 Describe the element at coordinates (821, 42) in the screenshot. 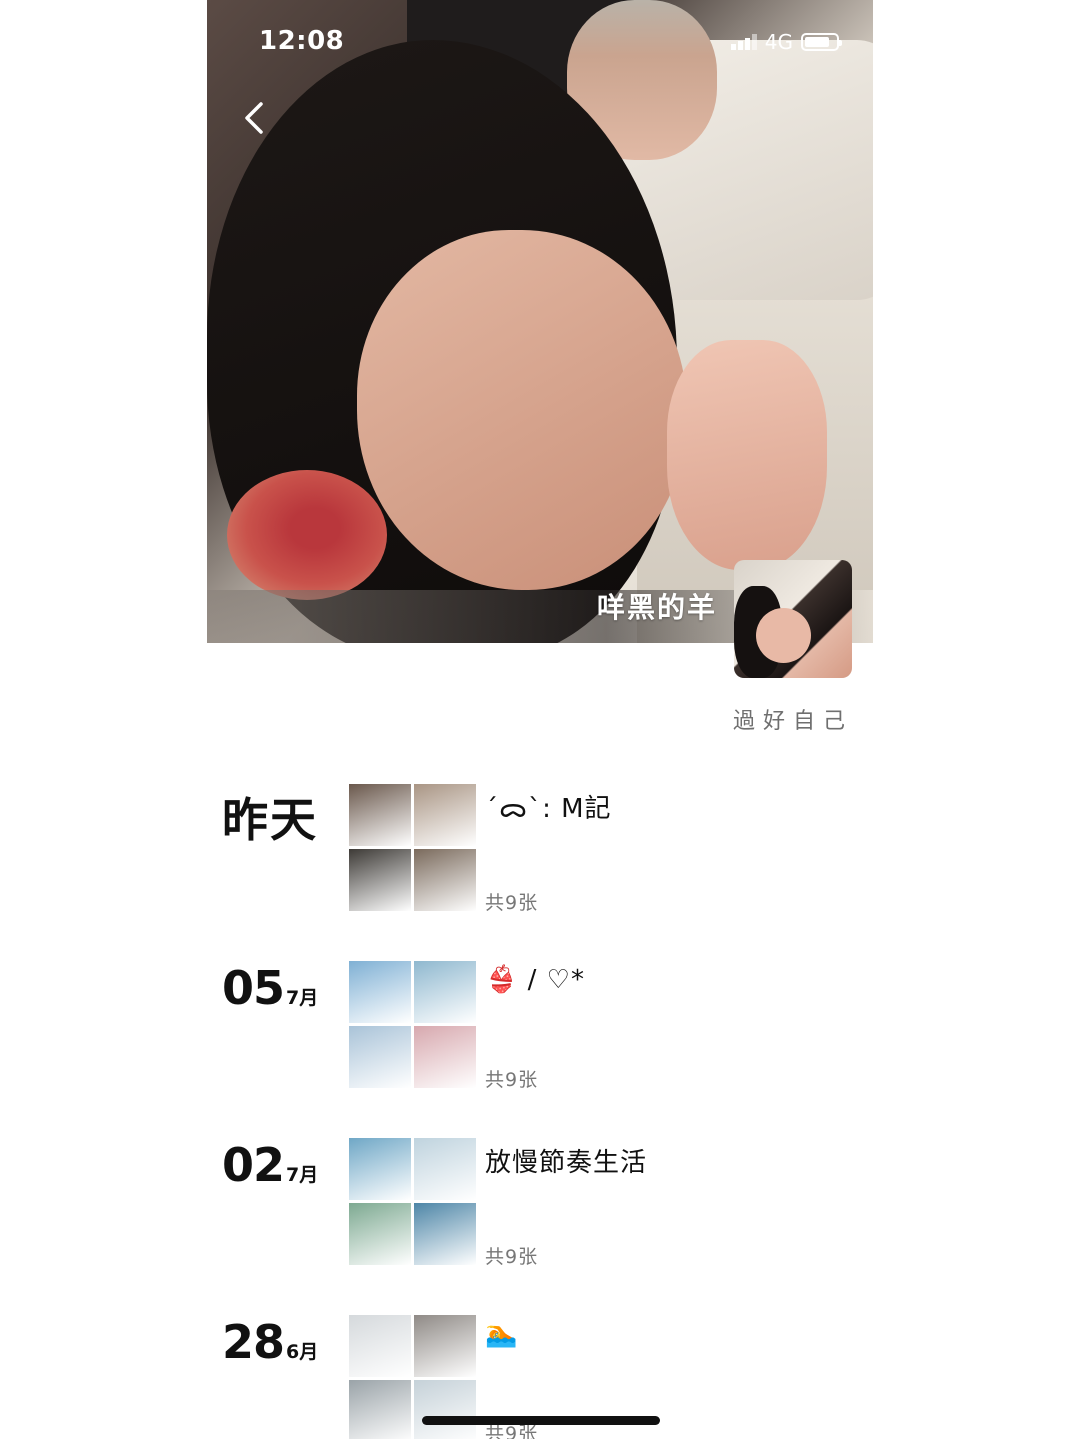

I see `battery-icon` at that location.